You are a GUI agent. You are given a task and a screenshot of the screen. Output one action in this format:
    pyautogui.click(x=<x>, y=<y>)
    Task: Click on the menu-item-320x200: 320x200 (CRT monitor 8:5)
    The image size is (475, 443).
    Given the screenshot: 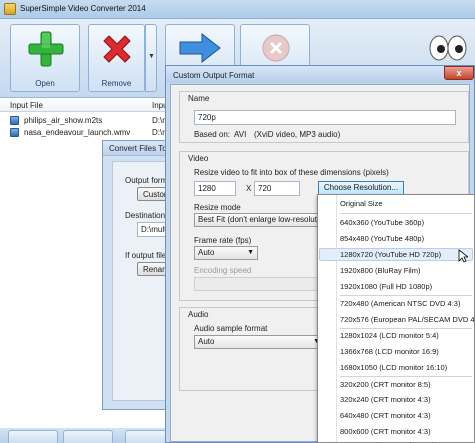 What is the action you would take?
    pyautogui.click(x=406, y=385)
    